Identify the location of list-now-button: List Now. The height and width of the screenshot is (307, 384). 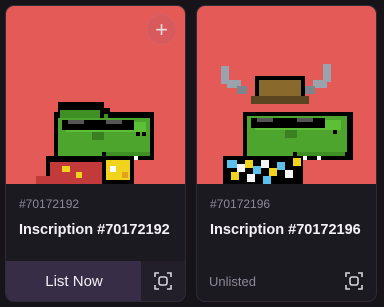
(74, 281).